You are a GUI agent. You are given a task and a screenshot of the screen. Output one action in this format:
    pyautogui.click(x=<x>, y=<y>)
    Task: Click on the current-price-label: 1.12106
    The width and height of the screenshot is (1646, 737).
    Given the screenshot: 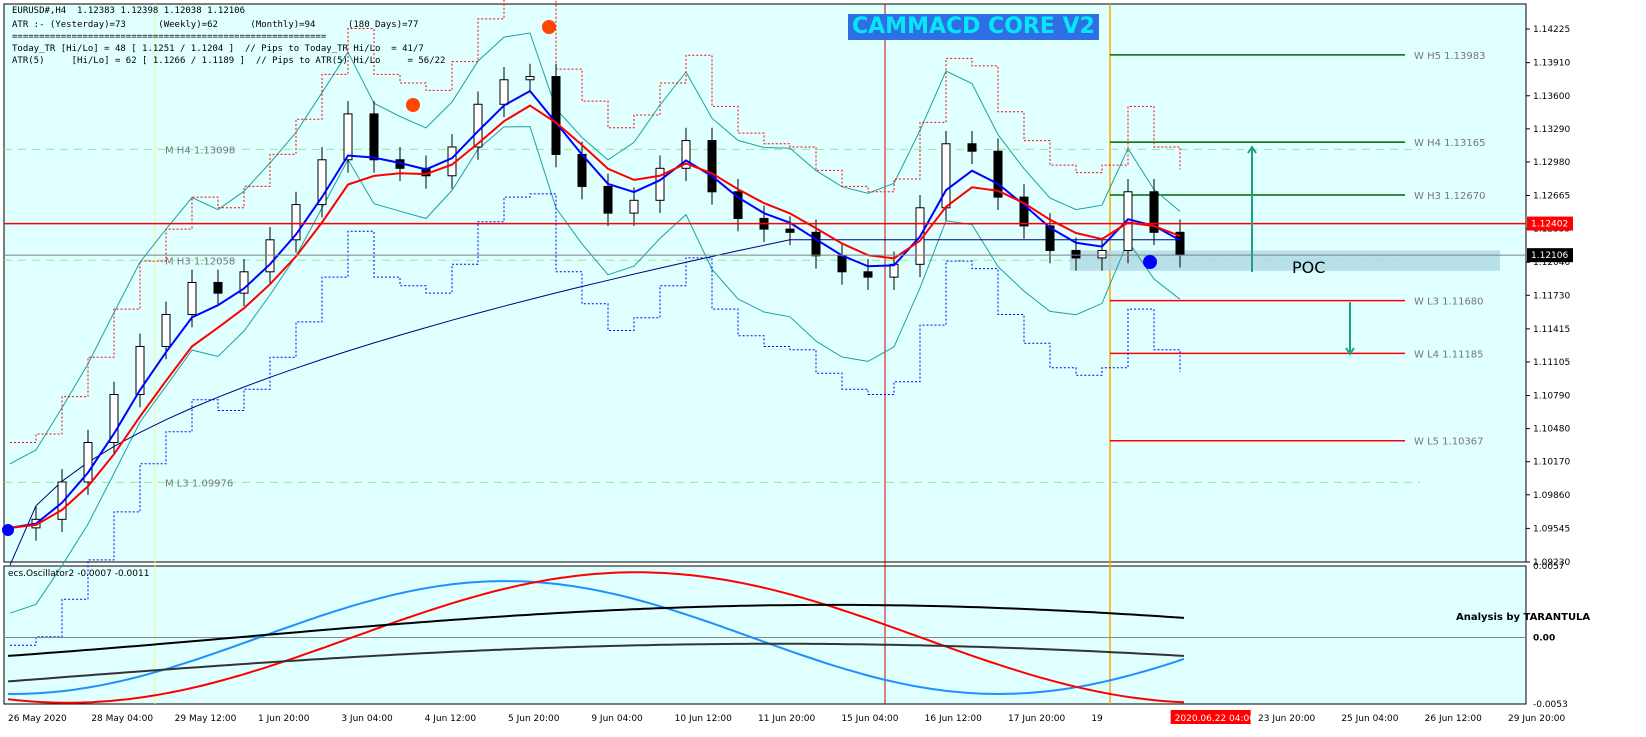 What is the action you would take?
    pyautogui.click(x=1549, y=256)
    